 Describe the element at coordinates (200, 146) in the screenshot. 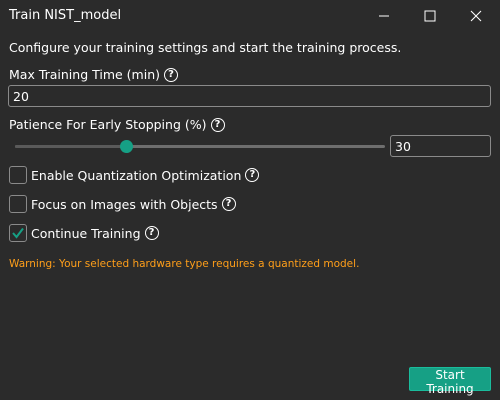

I see `patience-slider` at that location.